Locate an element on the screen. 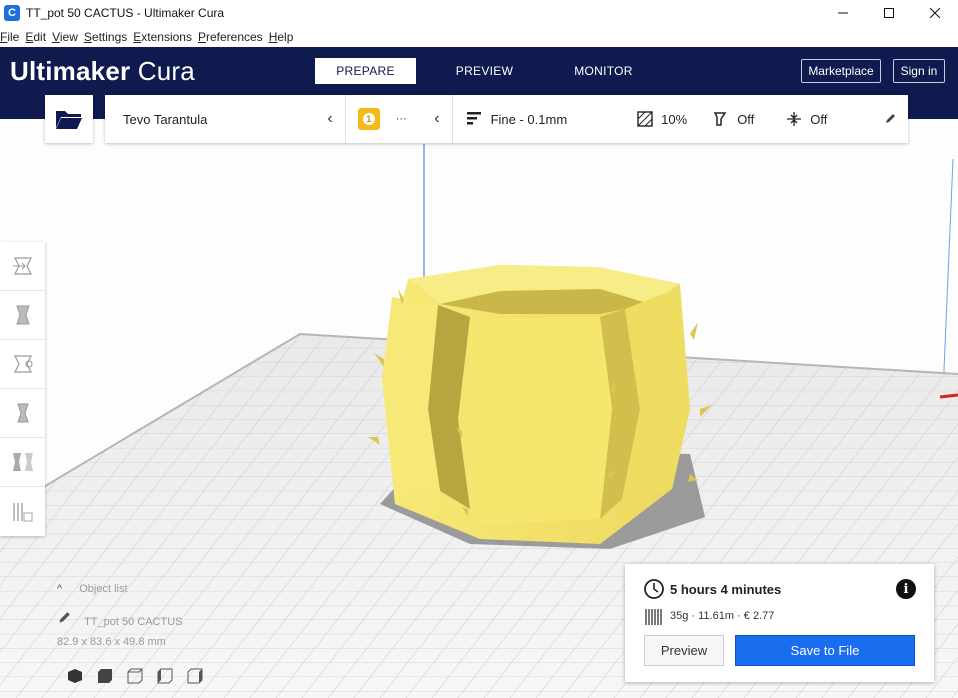 This screenshot has height=698, width=958. front-view-button is located at coordinates (105, 676).